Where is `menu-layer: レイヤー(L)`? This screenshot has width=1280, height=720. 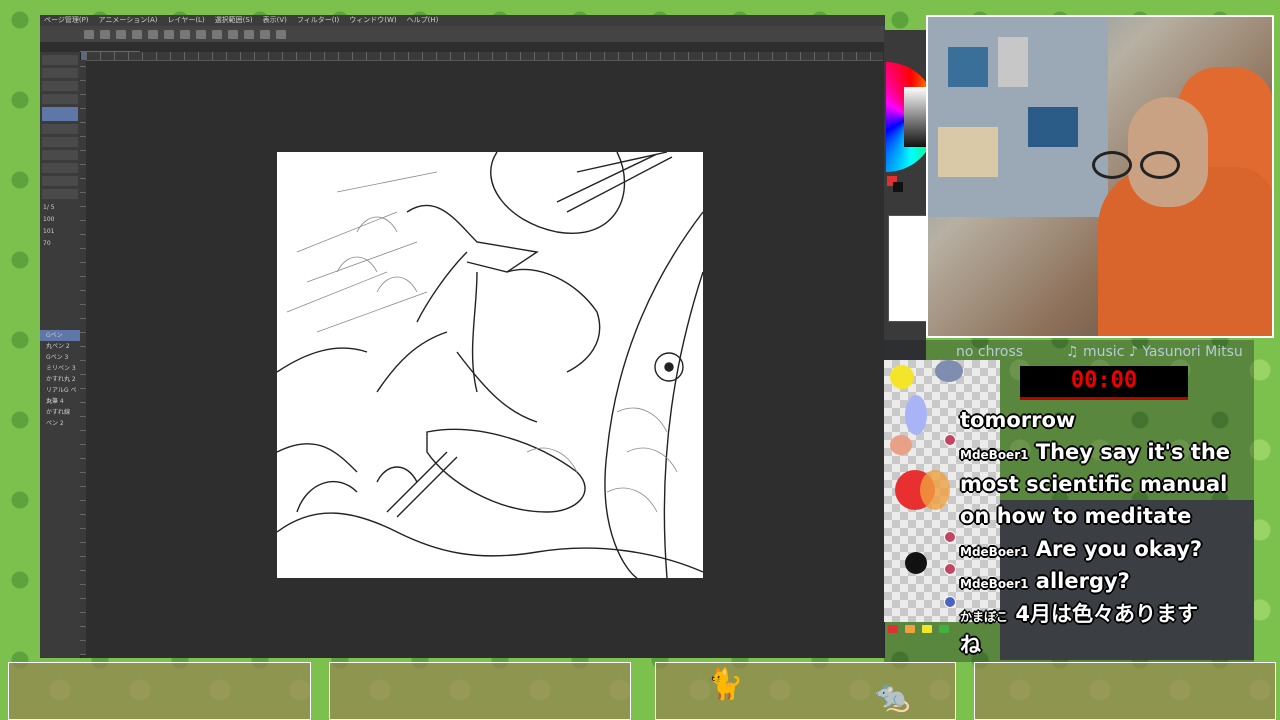 menu-layer: レイヤー(L) is located at coordinates (186, 20).